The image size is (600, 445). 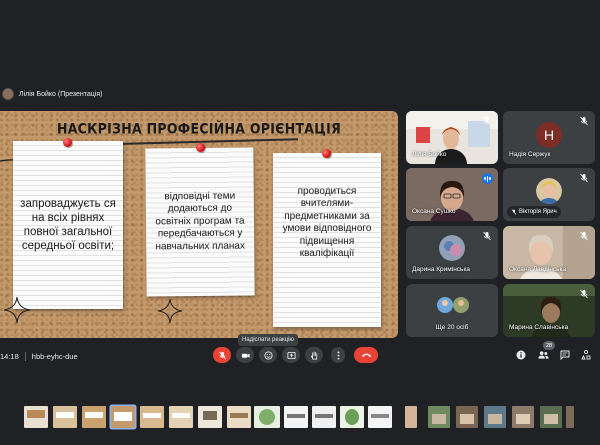 I want to click on participant-tile-speaking: Оксана Сушко, so click(x=452, y=194).